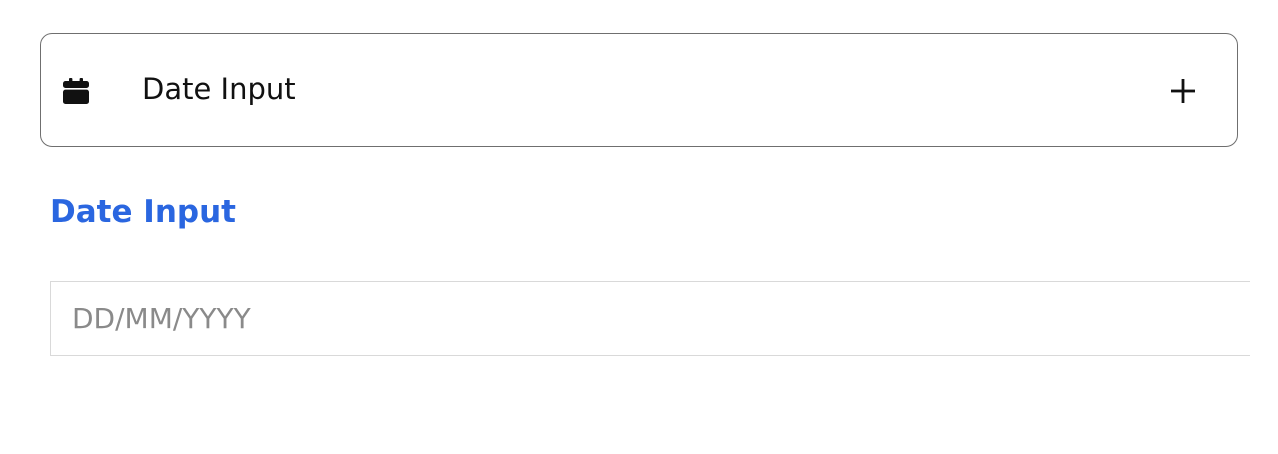 The image size is (1278, 454). What do you see at coordinates (76, 91) in the screenshot?
I see `calendar-icon` at bounding box center [76, 91].